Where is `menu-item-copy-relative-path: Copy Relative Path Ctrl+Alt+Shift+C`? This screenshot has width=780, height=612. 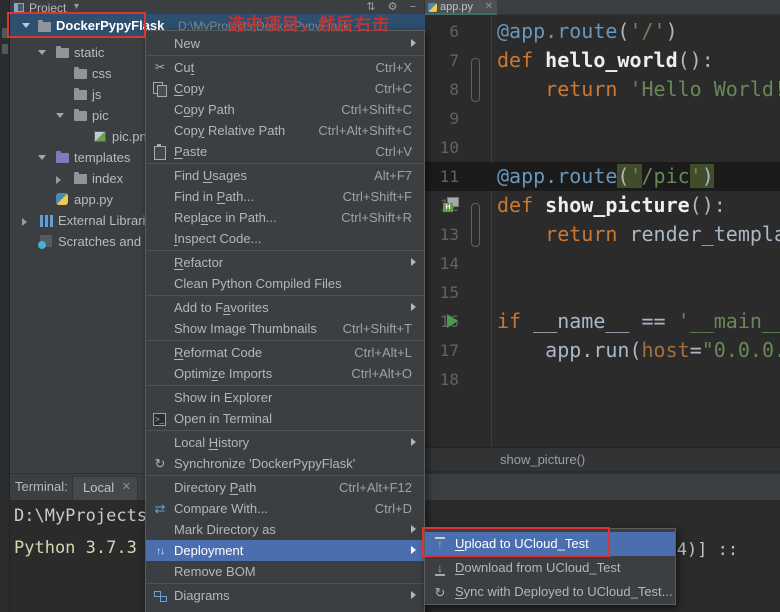 menu-item-copy-relative-path: Copy Relative Path Ctrl+Alt+Shift+C is located at coordinates (285, 130).